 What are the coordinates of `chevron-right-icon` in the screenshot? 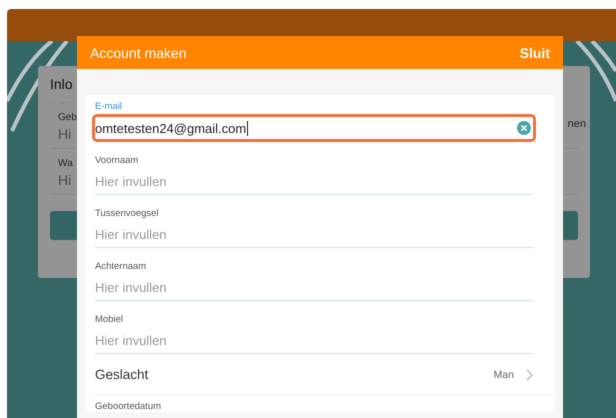 It's located at (529, 374).